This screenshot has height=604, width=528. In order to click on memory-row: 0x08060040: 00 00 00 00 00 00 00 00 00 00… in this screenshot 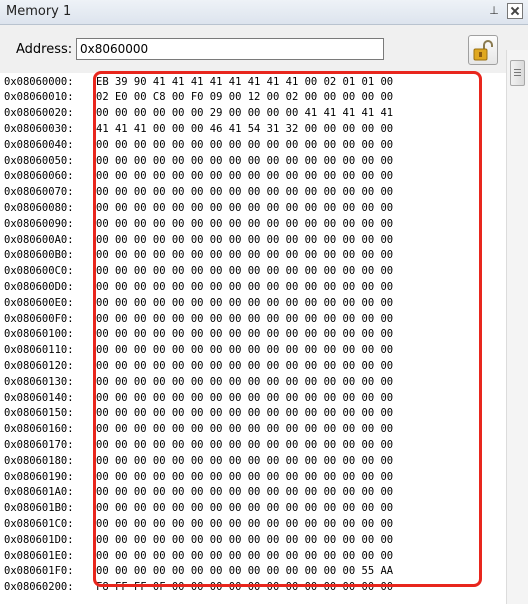, I will do `click(198, 146)`.